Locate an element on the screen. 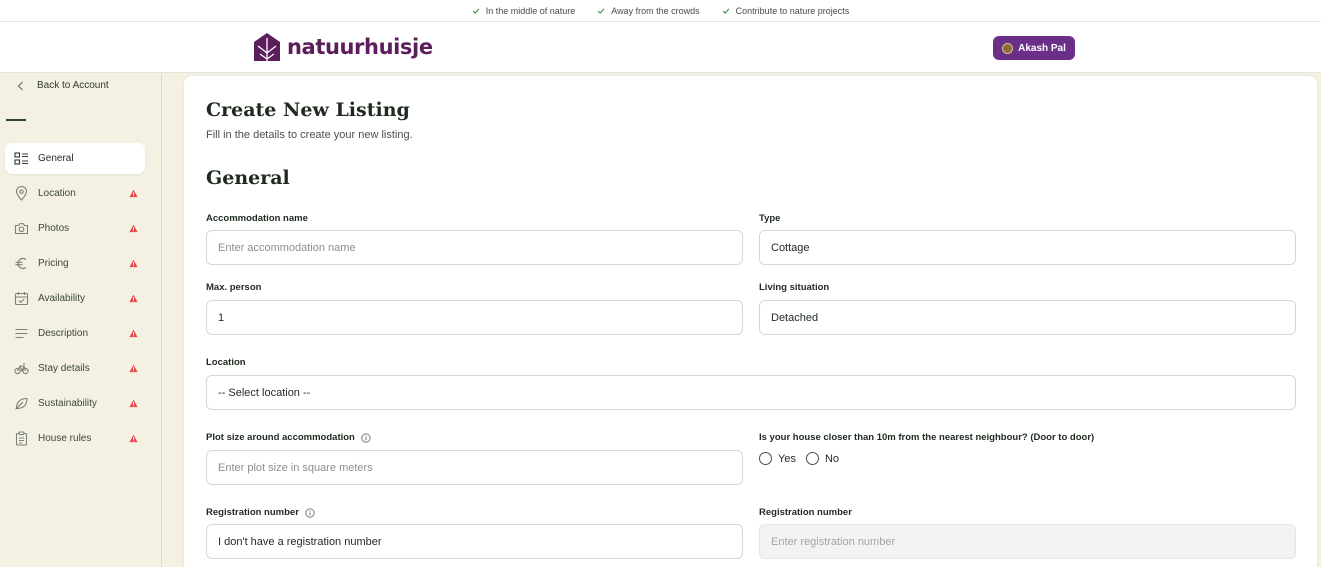  sidebar-item-stay-details: Stay details is located at coordinates (75, 368).